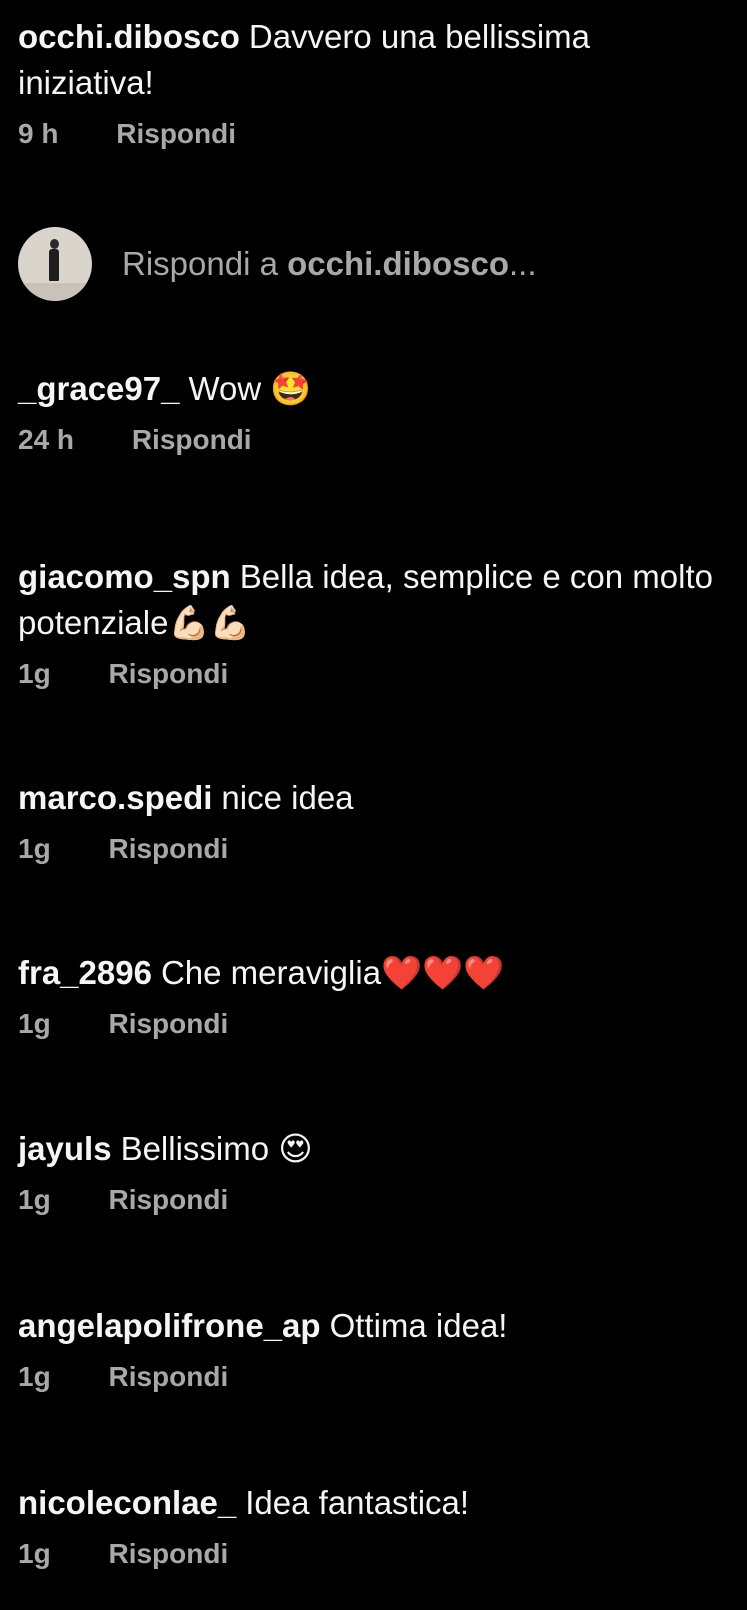  Describe the element at coordinates (370, 440) in the screenshot. I see `comment-meta: 24 h Rispondi` at that location.